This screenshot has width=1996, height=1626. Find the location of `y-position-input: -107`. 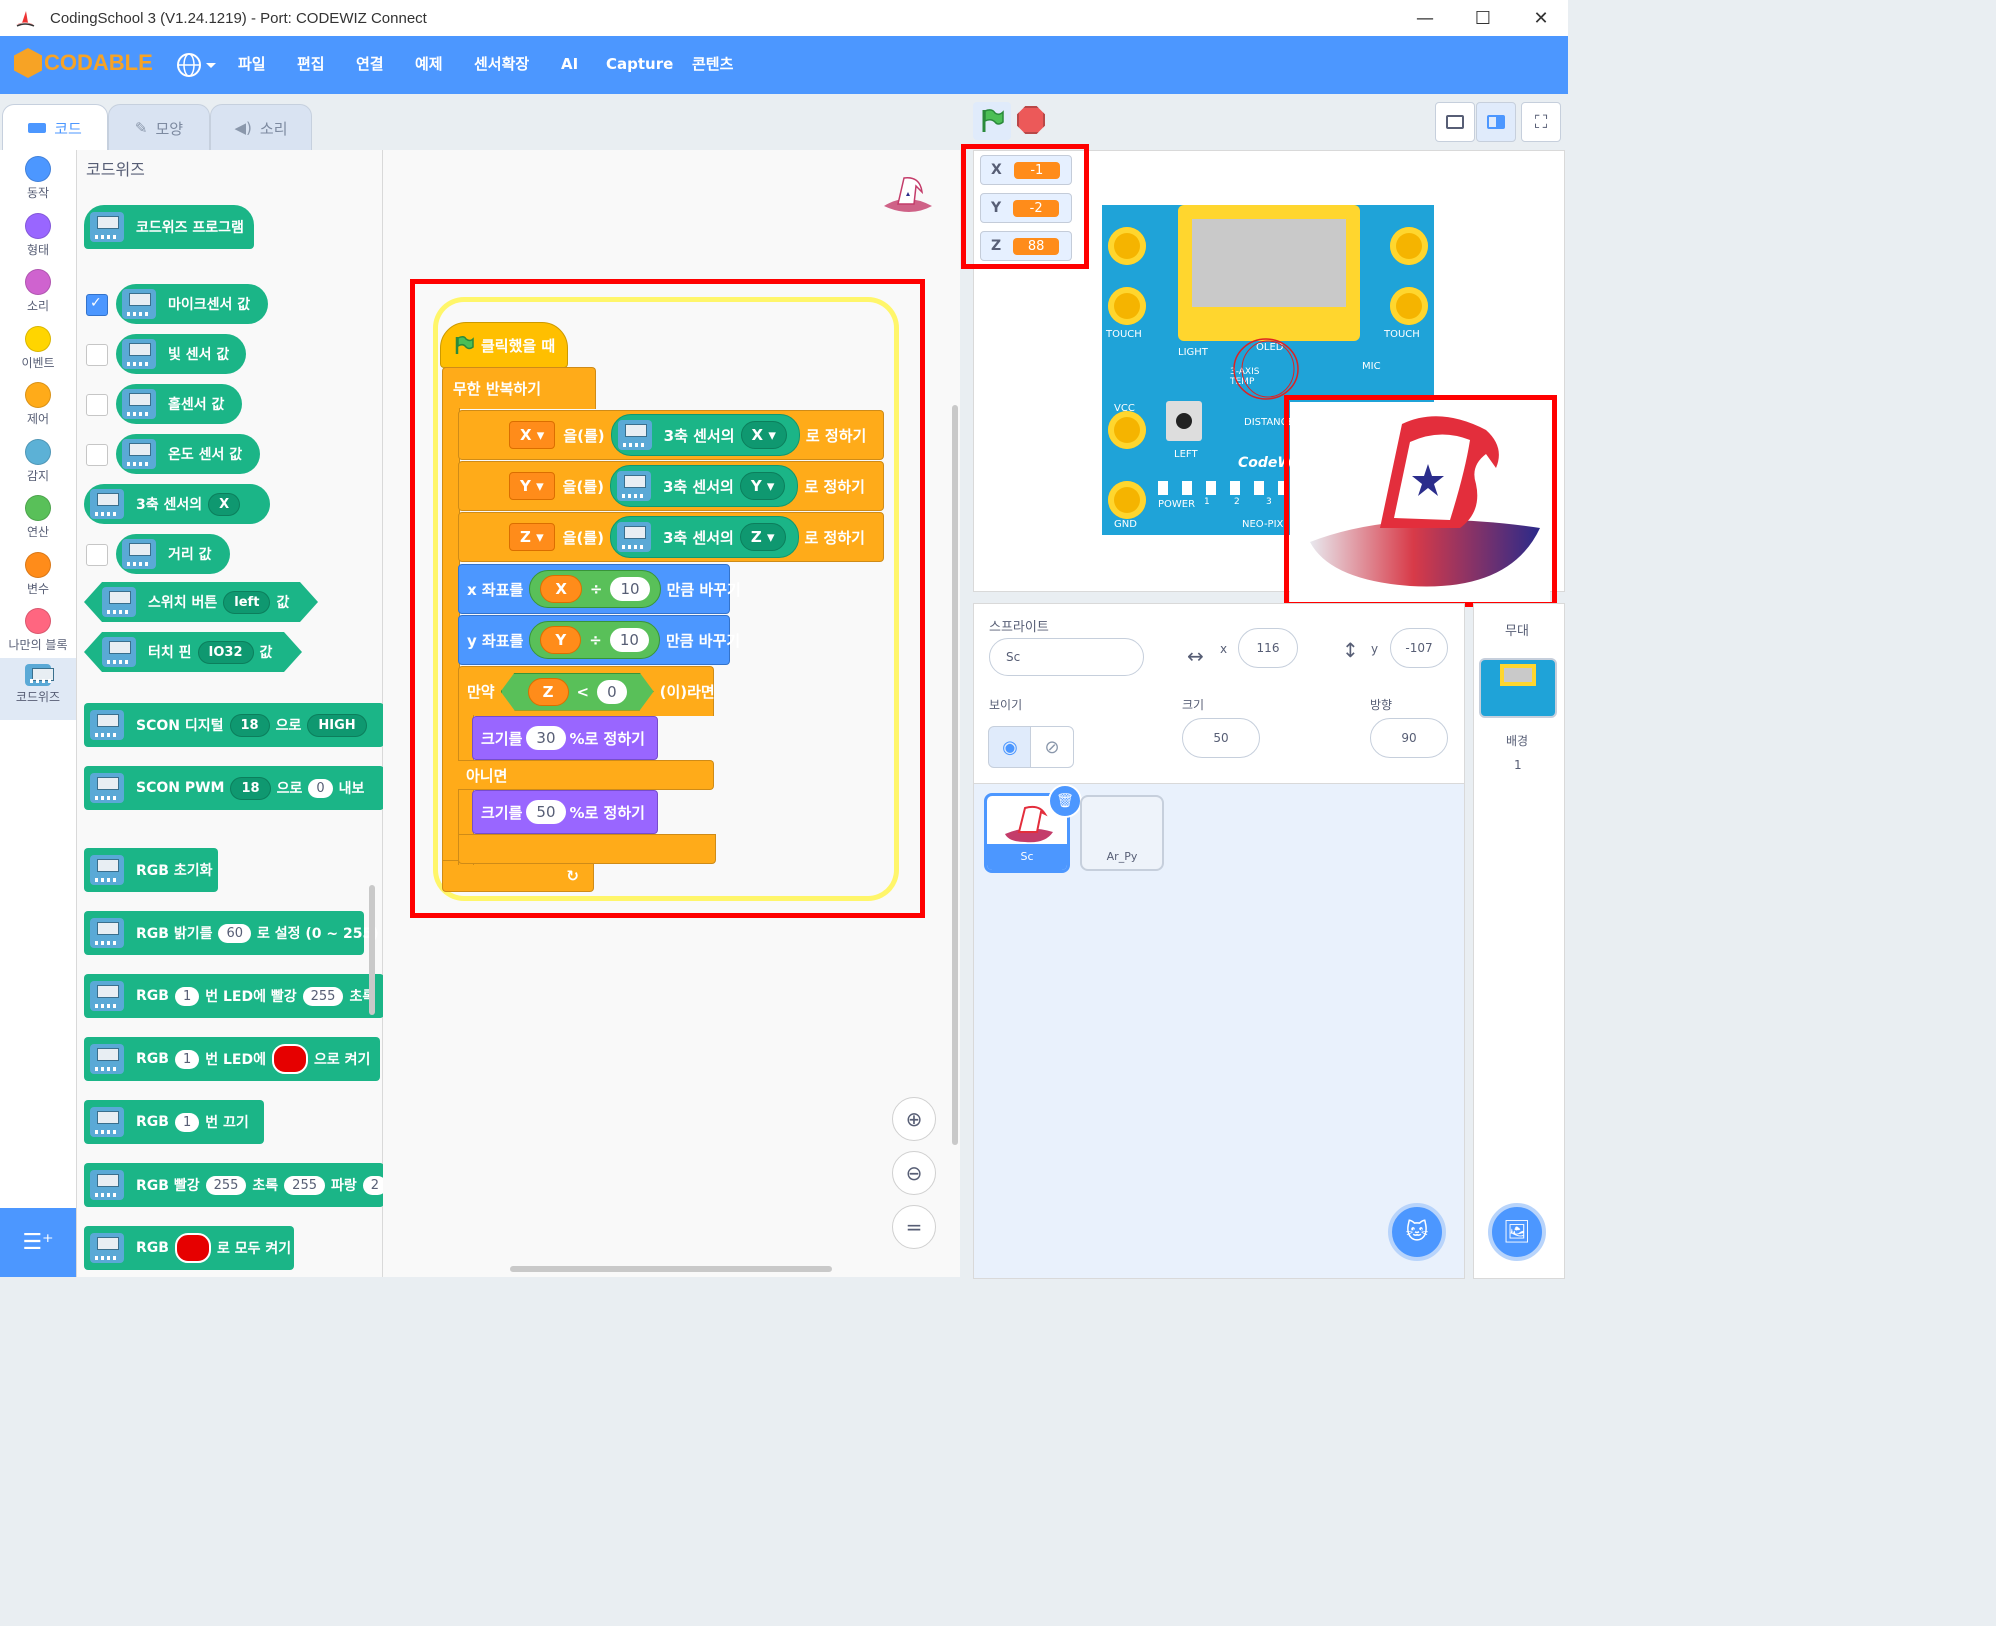

y-position-input: -107 is located at coordinates (1419, 648).